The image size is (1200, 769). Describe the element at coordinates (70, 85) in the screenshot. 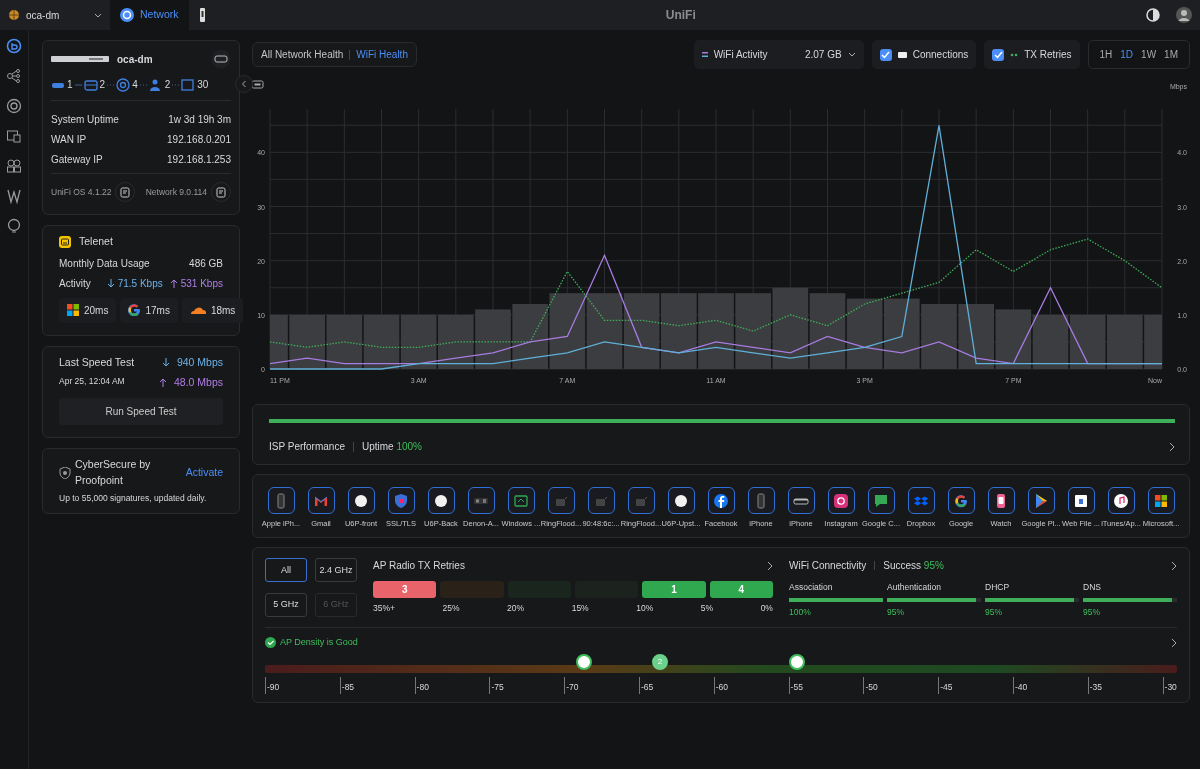

I see `device-count: 1` at that location.